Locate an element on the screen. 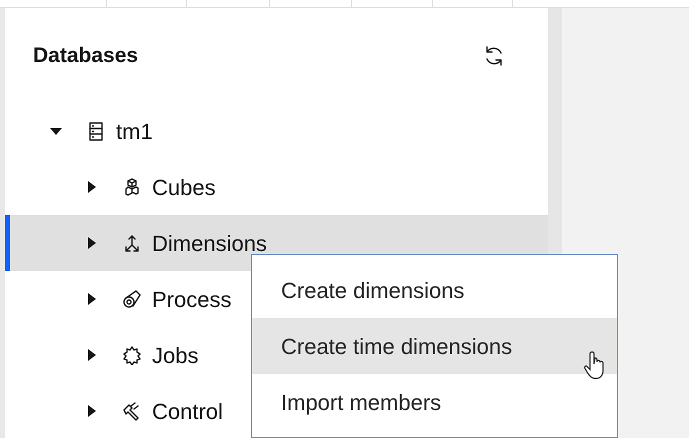 The height and width of the screenshot is (438, 689). tree-item-label: Cubes is located at coordinates (184, 188).